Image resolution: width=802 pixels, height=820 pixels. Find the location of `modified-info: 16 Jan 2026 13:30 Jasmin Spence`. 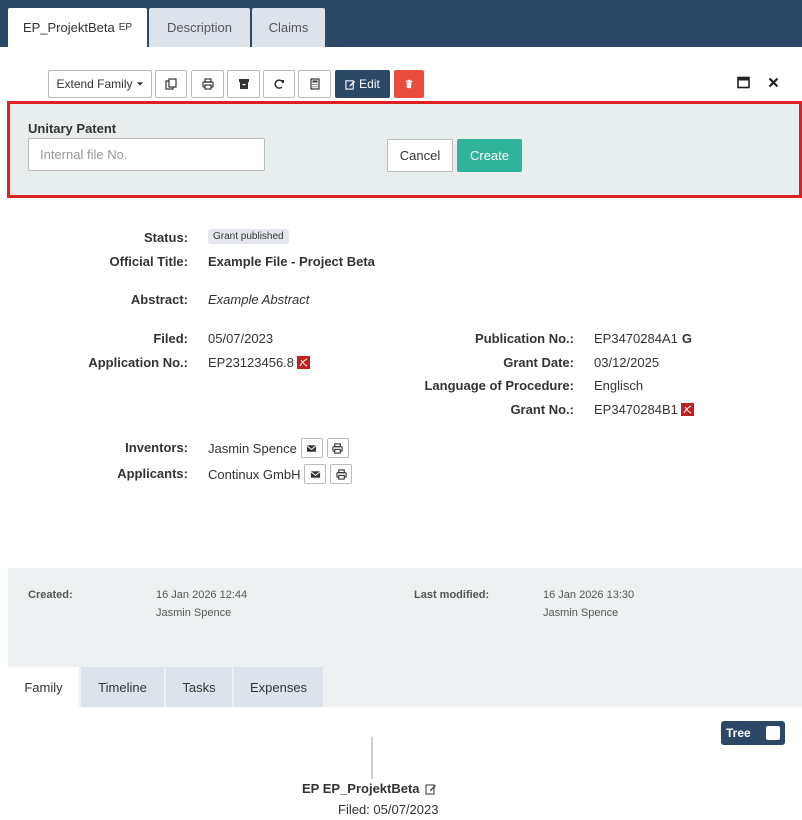

modified-info: 16 Jan 2026 13:30 Jasmin Spence is located at coordinates (588, 604).